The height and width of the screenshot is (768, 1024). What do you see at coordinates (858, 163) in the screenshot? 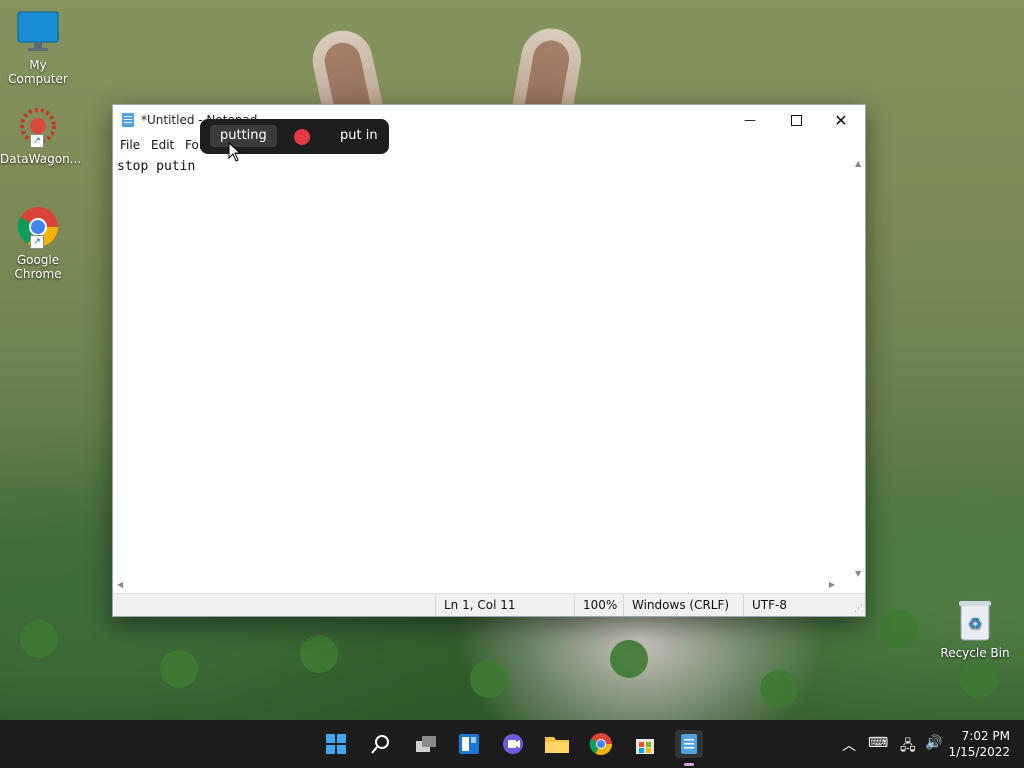
I see `scroll-up-icon: ▲` at bounding box center [858, 163].